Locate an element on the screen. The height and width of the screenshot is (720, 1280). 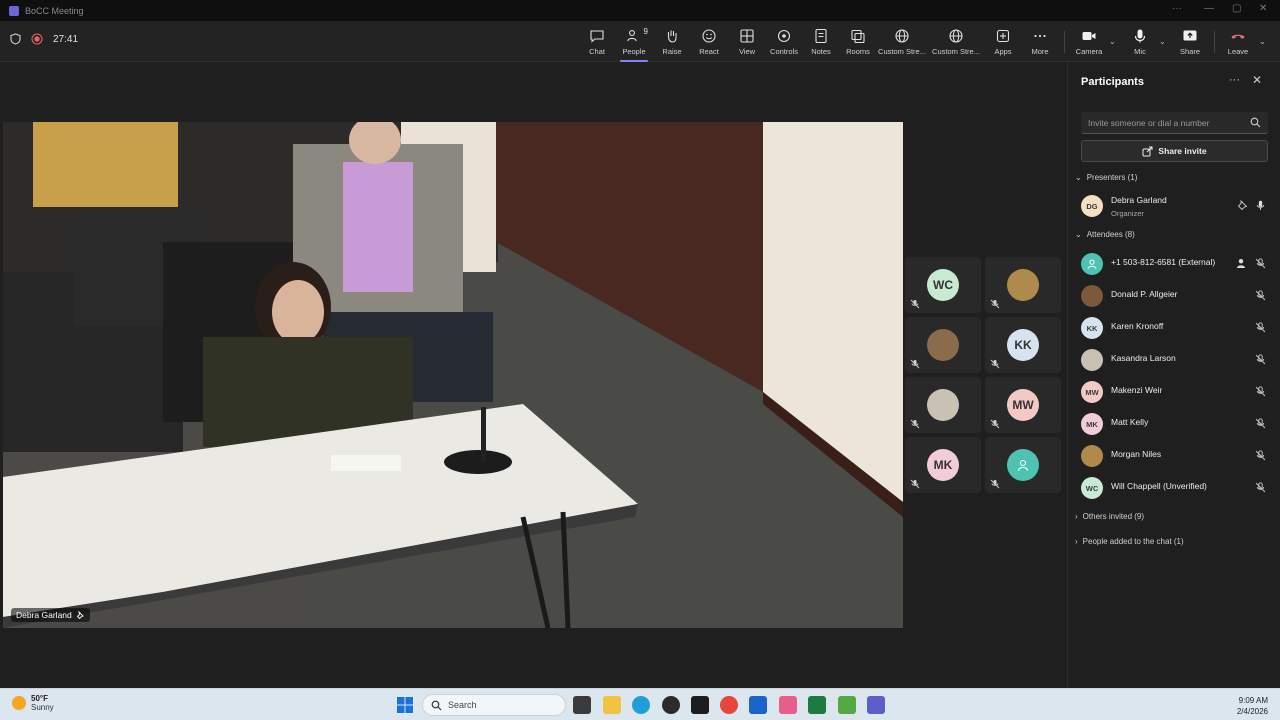
avatar-initials: WC is located at coordinates (1092, 488).